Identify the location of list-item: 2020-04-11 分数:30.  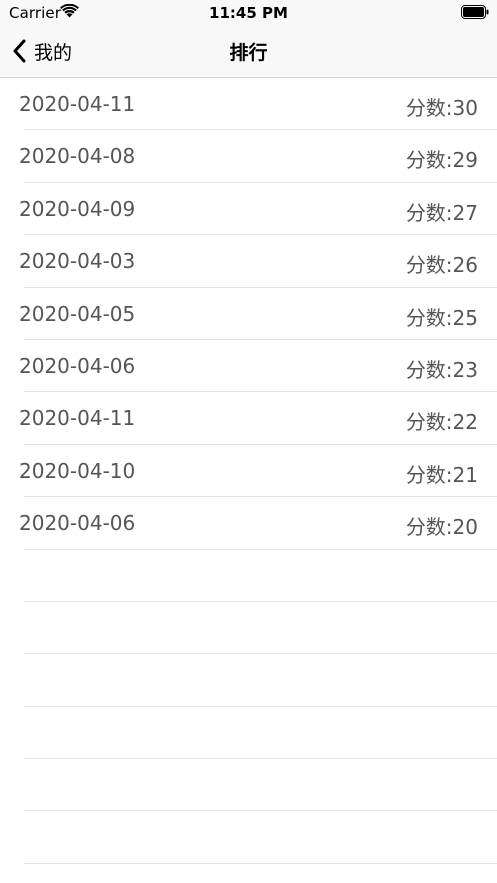
(248, 104).